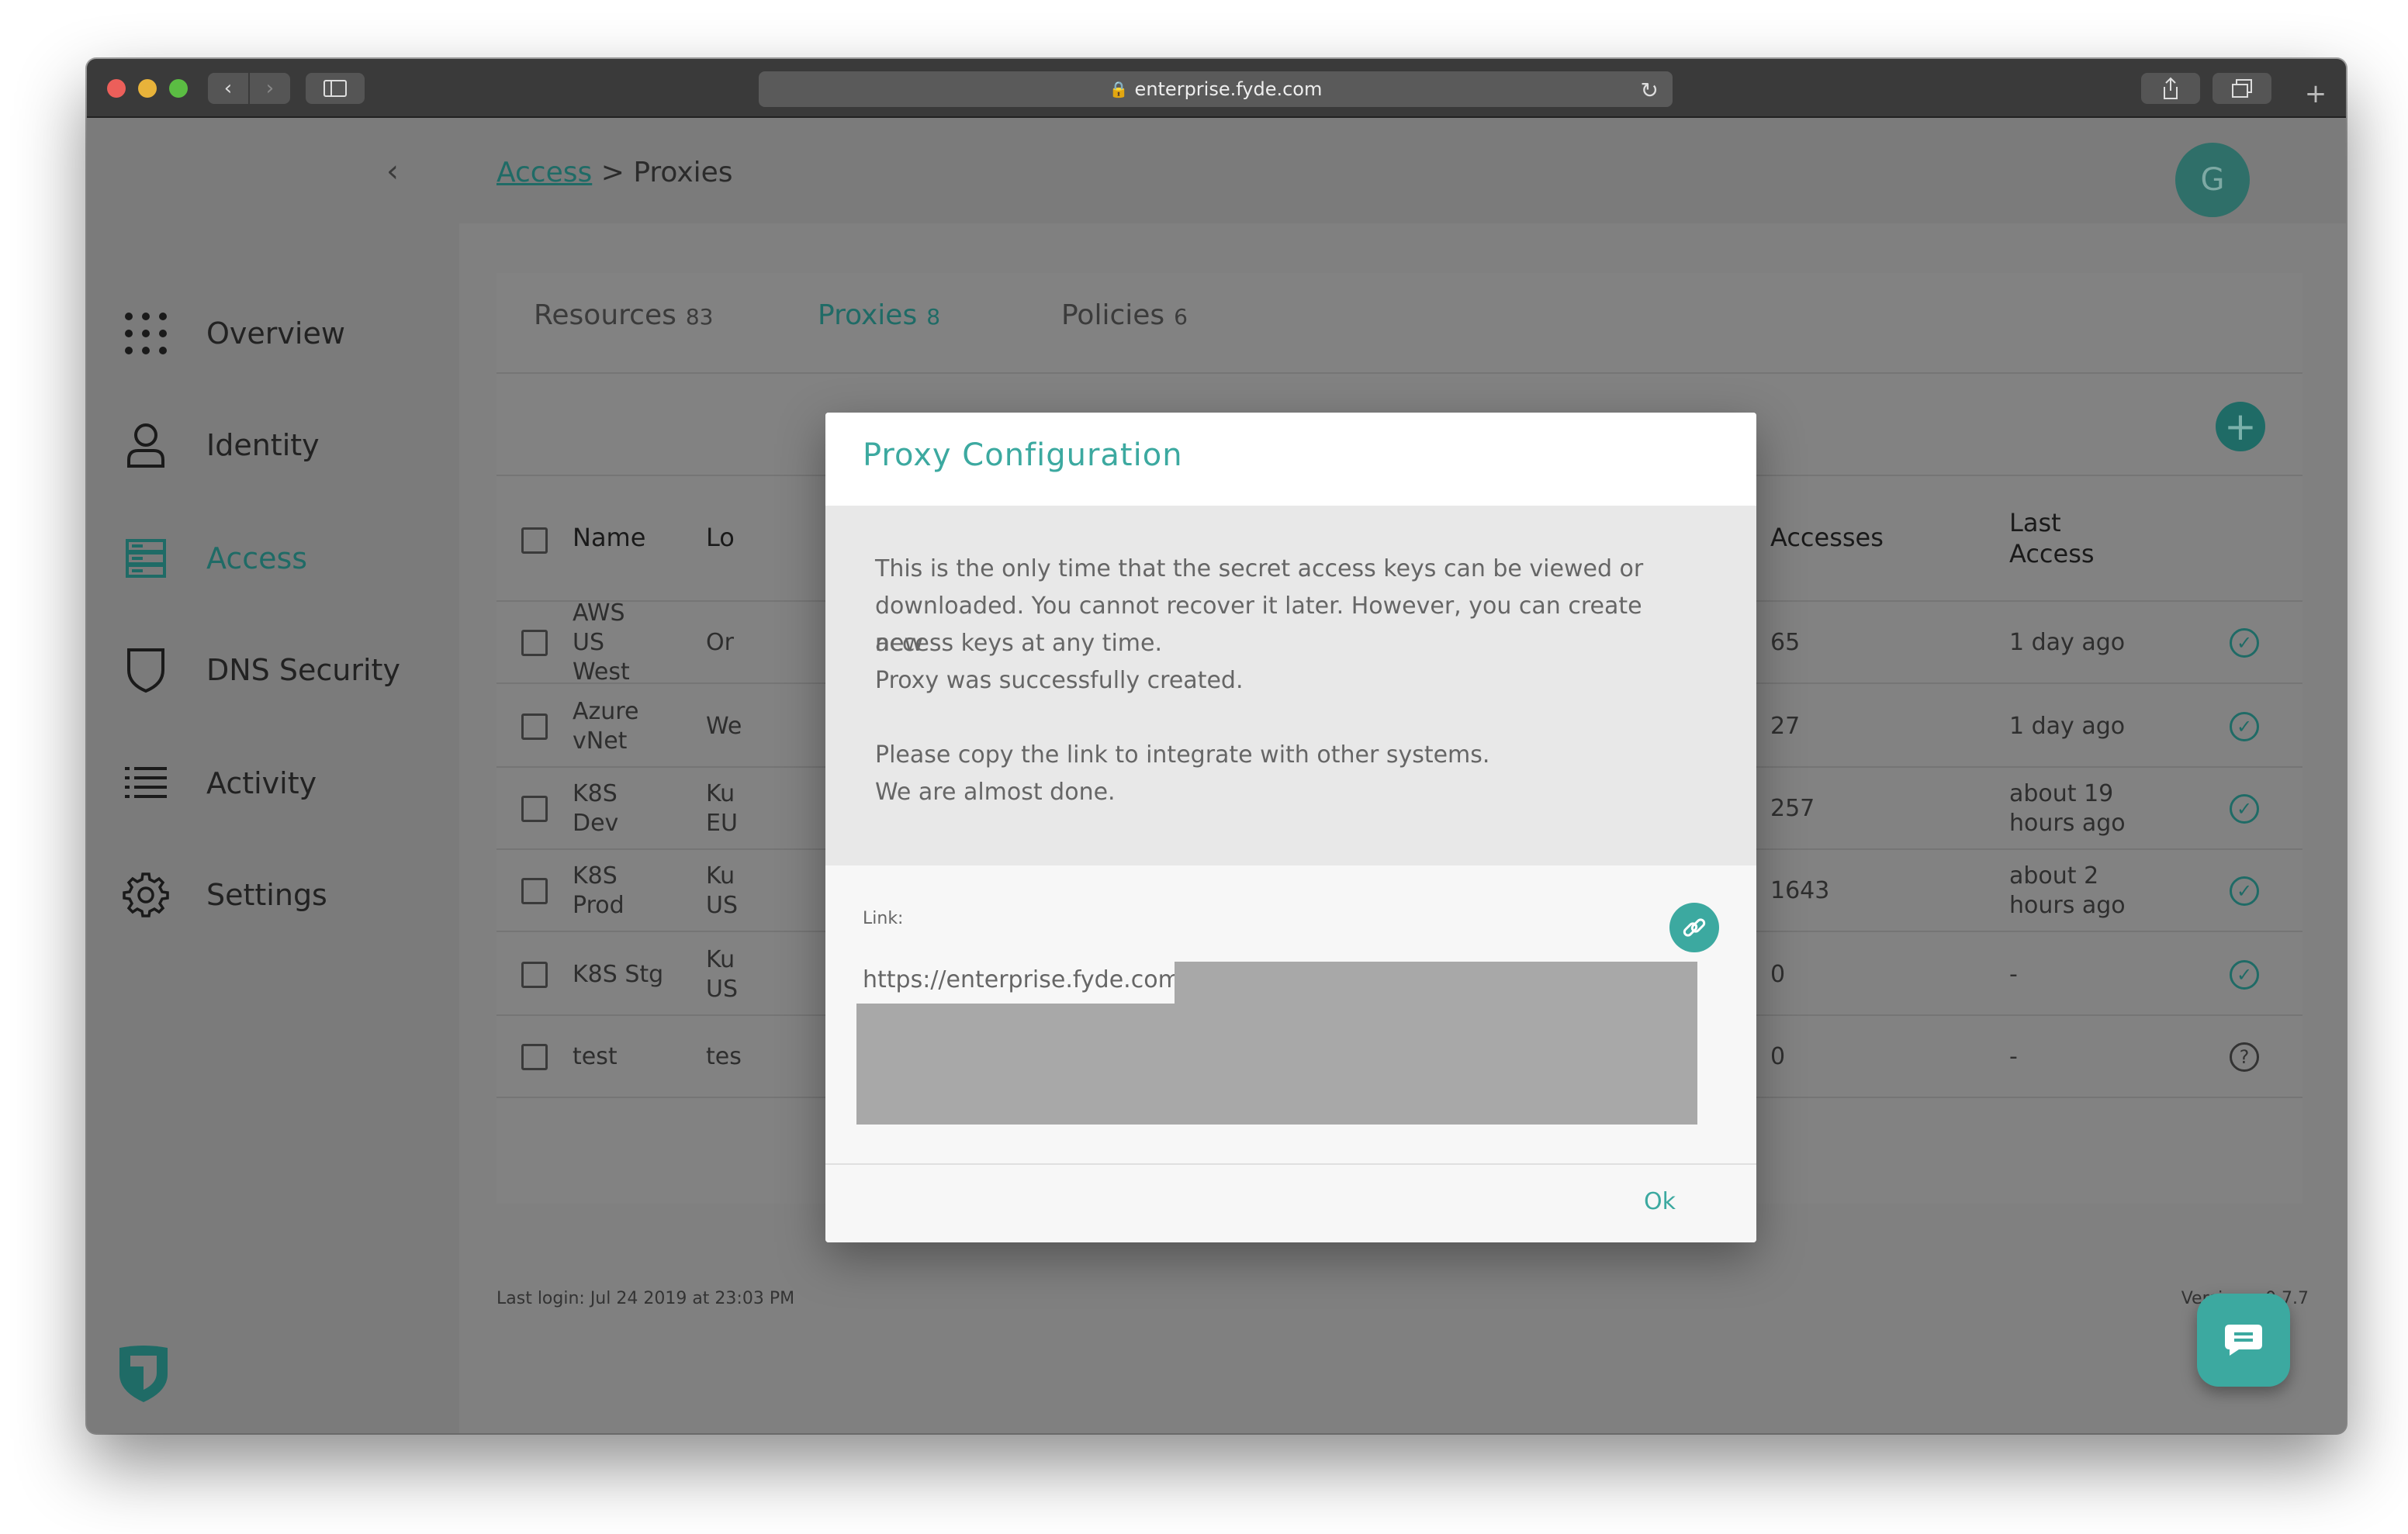 The image size is (2408, 1534). Describe the element at coordinates (721, 537) in the screenshot. I see `column-header-location: Lo` at that location.